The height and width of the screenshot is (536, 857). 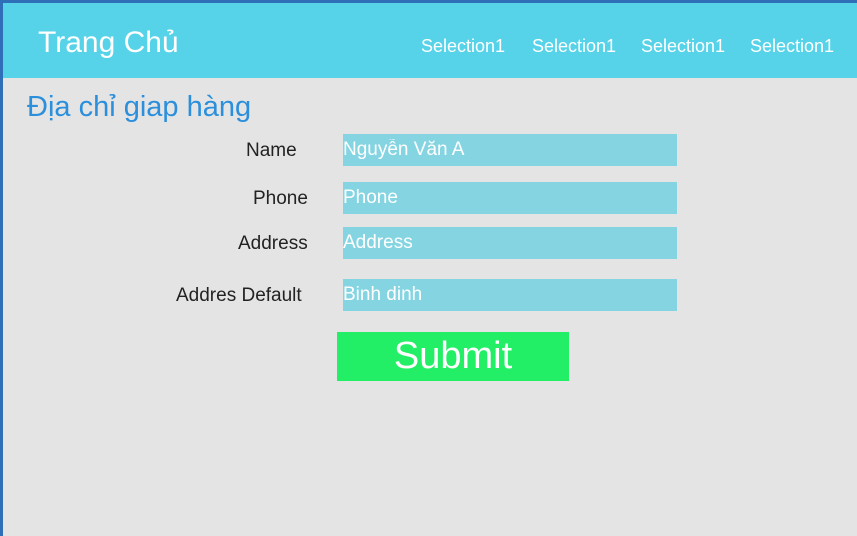 What do you see at coordinates (280, 198) in the screenshot?
I see `phone-label: Phone` at bounding box center [280, 198].